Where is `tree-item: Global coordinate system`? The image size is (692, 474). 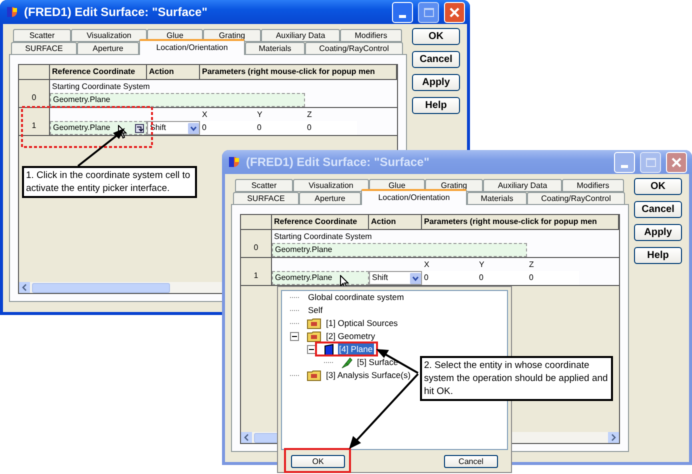 tree-item: Global coordinate system is located at coordinates (356, 297).